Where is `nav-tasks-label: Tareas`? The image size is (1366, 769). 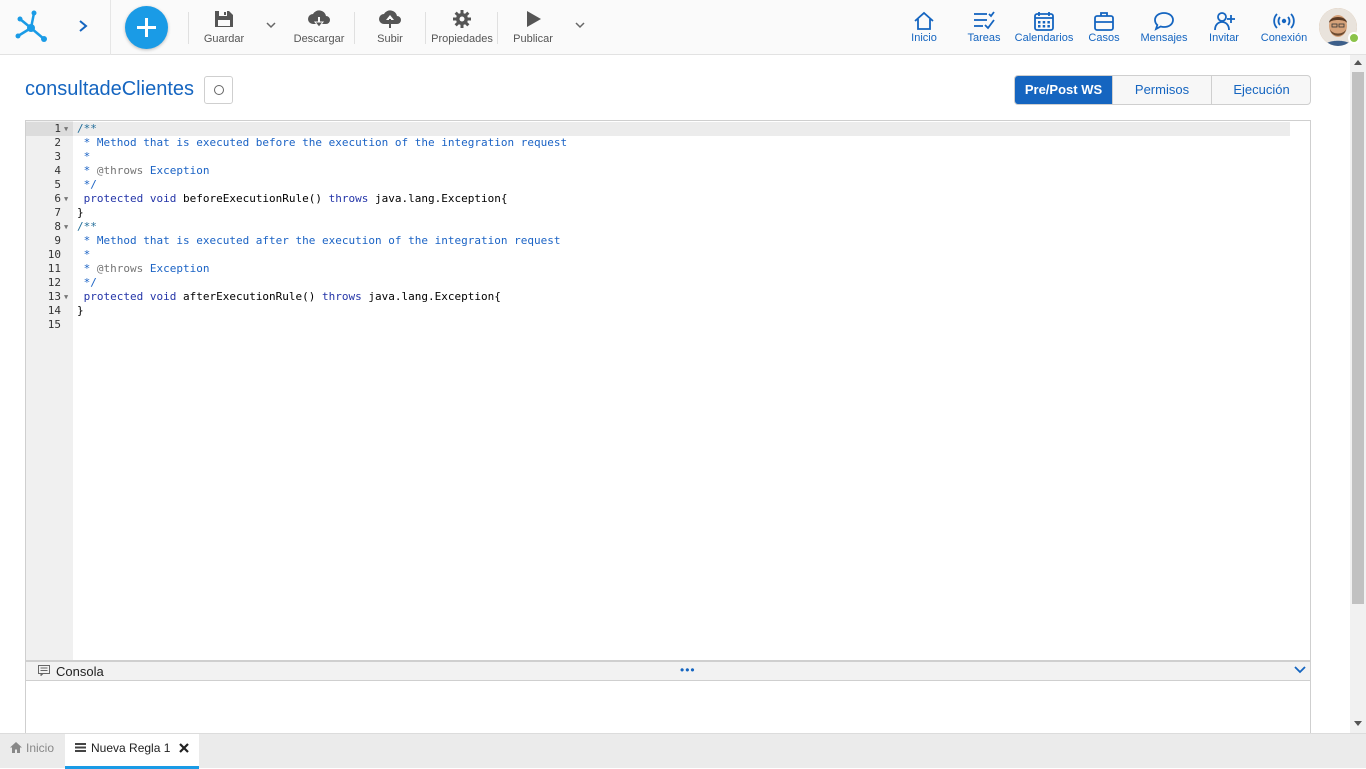
nav-tasks-label: Tareas is located at coordinates (984, 38).